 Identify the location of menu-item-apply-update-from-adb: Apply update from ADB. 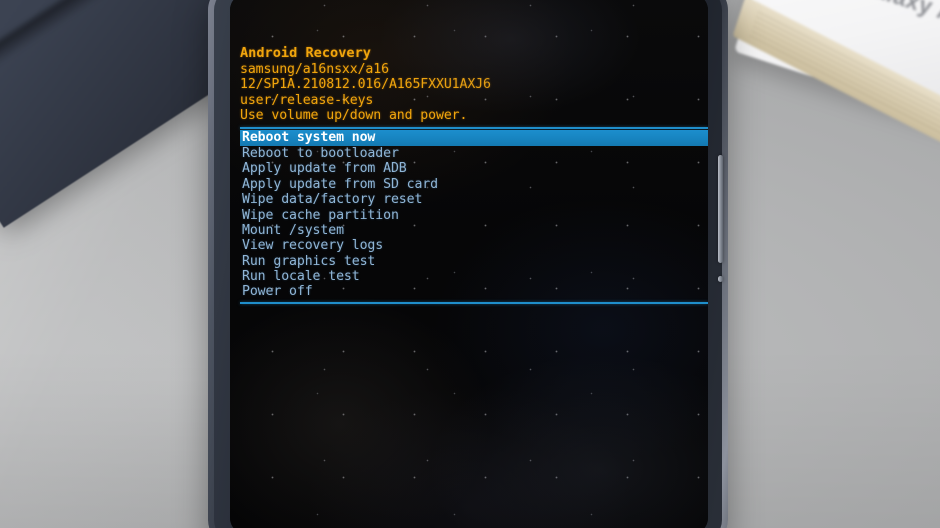
(474, 168).